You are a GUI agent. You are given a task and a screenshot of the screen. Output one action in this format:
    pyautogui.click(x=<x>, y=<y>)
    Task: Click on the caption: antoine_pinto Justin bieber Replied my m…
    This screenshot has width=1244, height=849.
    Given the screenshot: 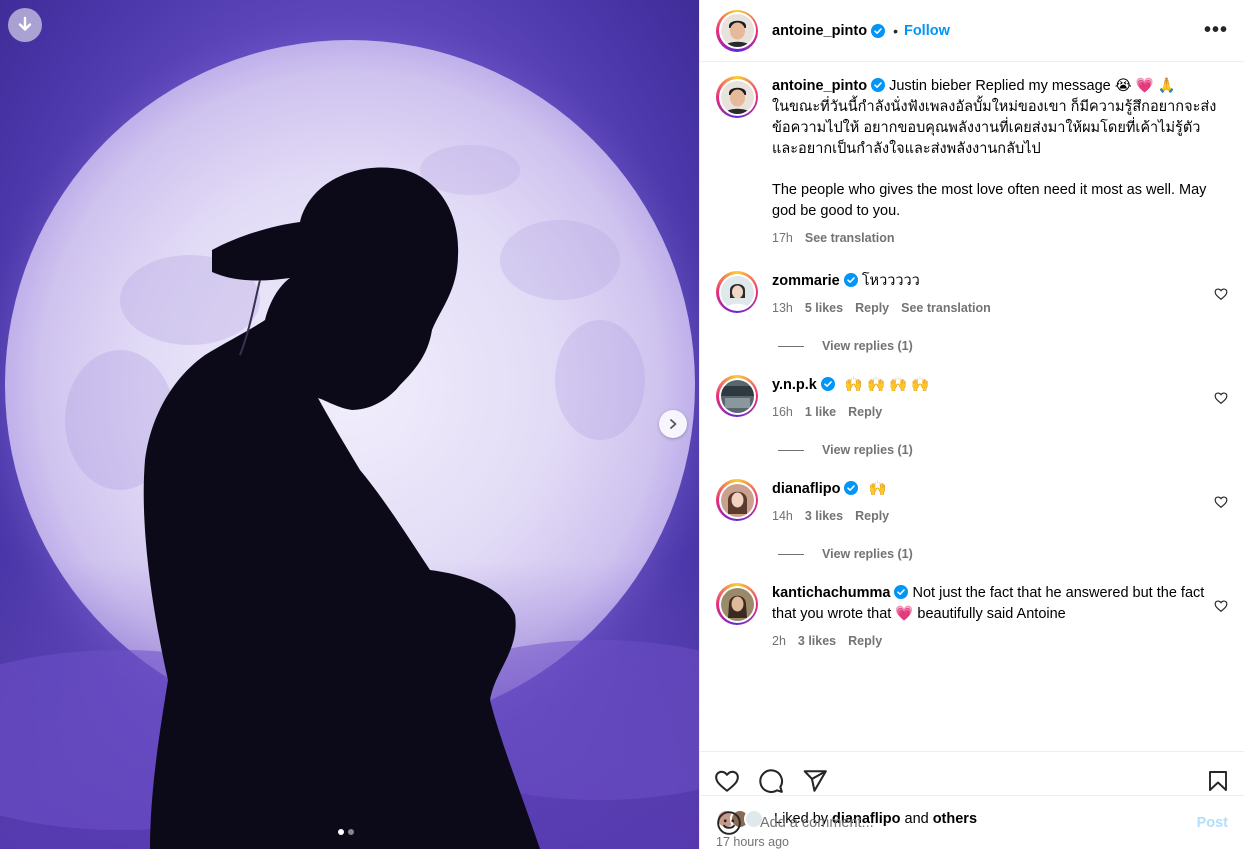 What is the action you would take?
    pyautogui.click(x=972, y=162)
    